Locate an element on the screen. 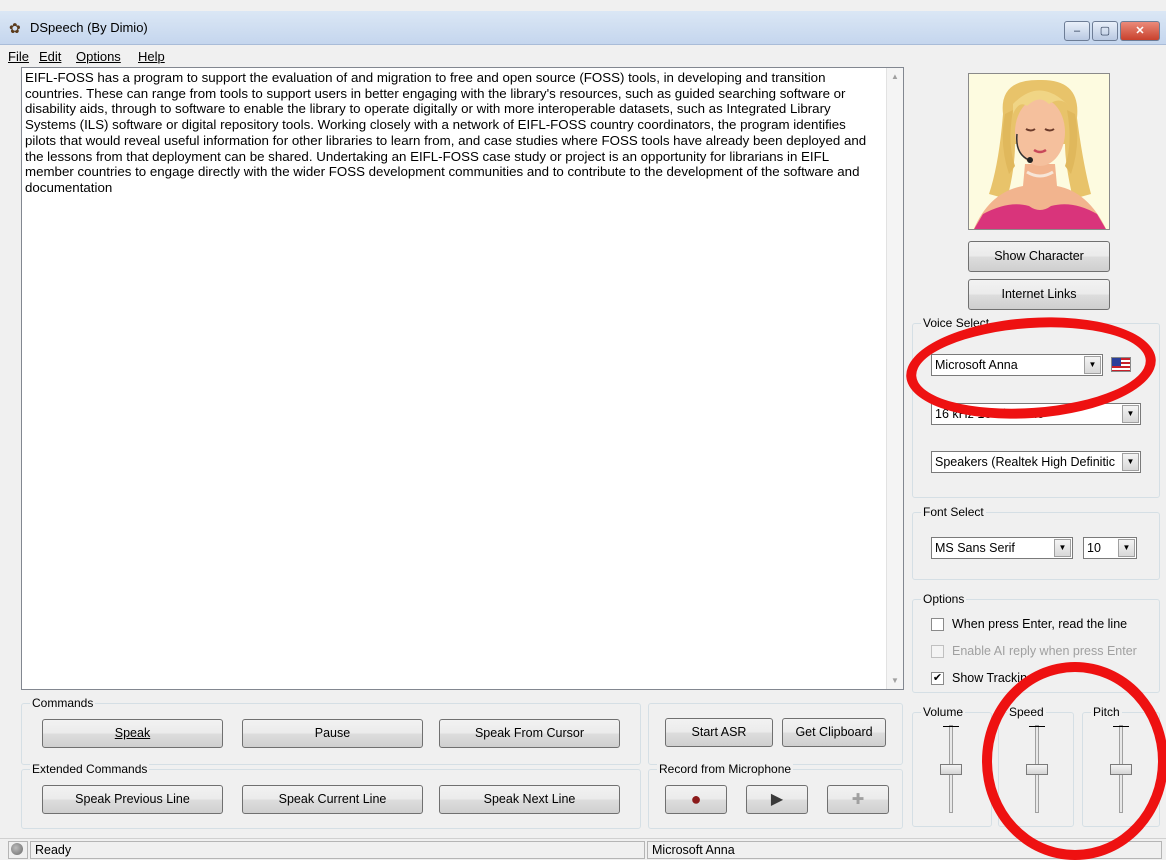  status-bar: Ready Microsoft Anna is located at coordinates (583, 849).